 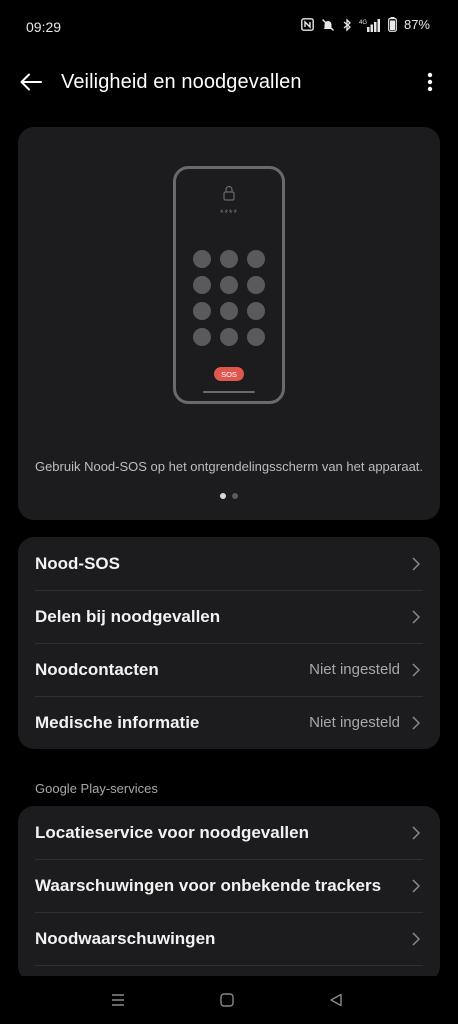 I want to click on nfc-icon, so click(x=307, y=24).